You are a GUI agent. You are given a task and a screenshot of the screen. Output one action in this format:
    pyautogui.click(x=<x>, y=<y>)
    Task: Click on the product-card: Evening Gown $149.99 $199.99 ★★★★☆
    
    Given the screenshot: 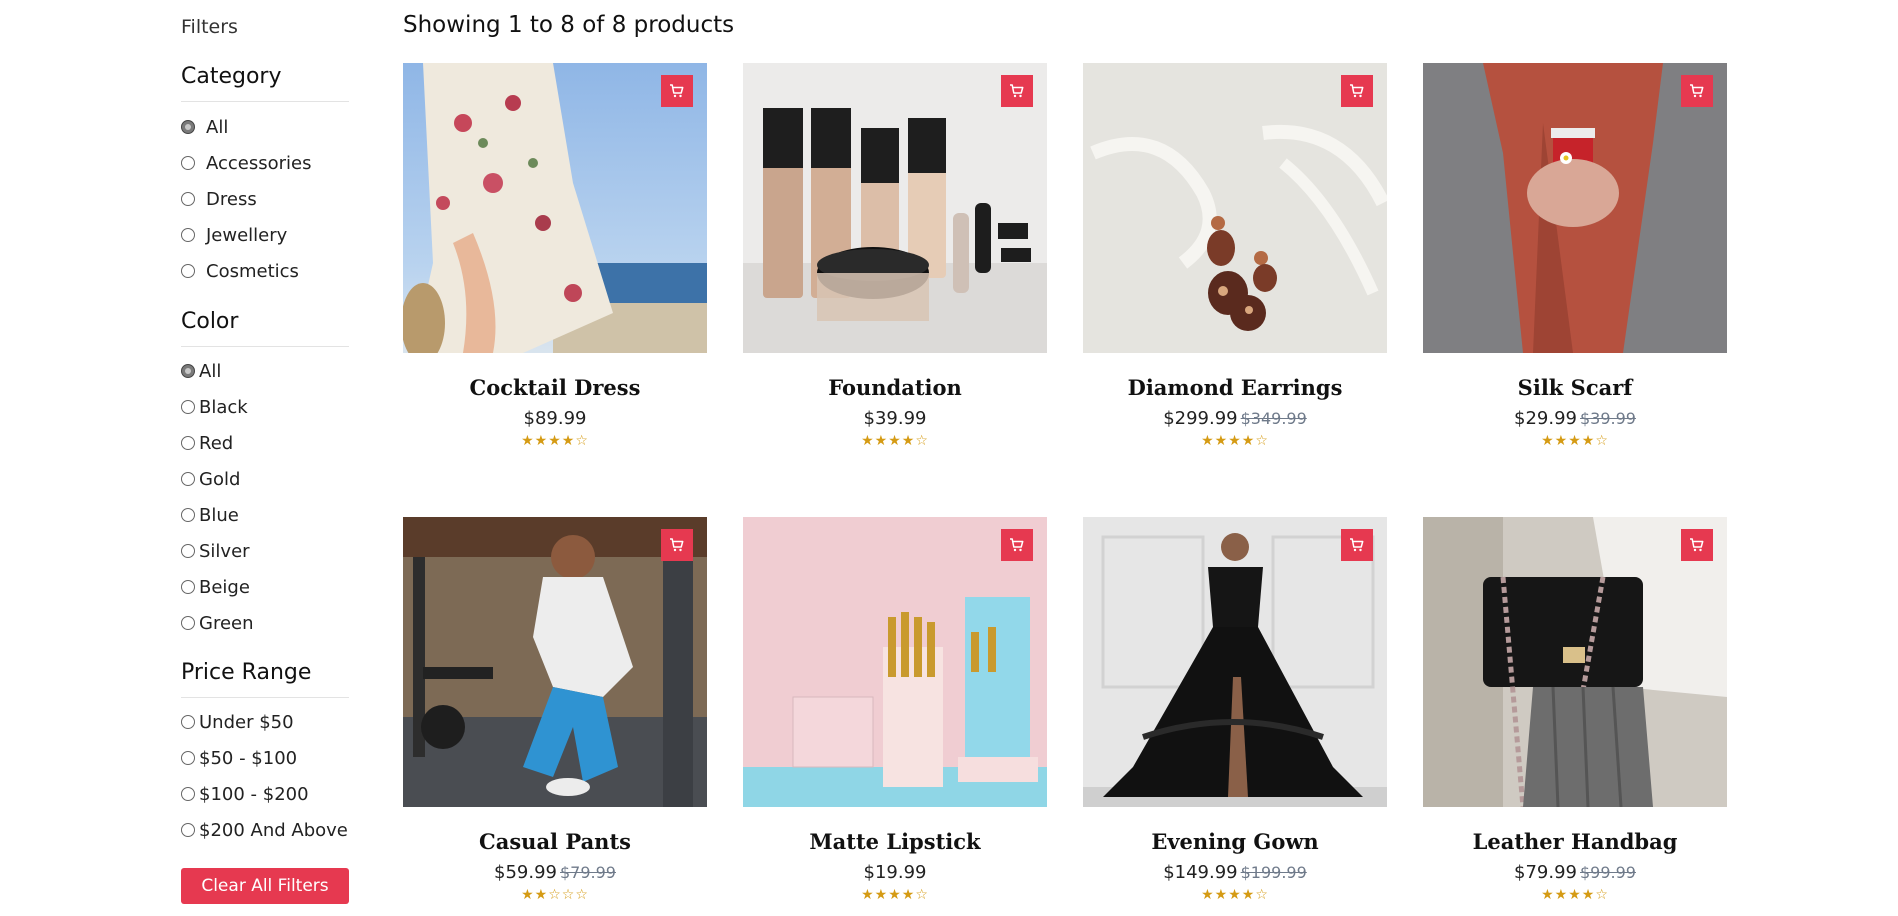 What is the action you would take?
    pyautogui.click(x=1235, y=716)
    